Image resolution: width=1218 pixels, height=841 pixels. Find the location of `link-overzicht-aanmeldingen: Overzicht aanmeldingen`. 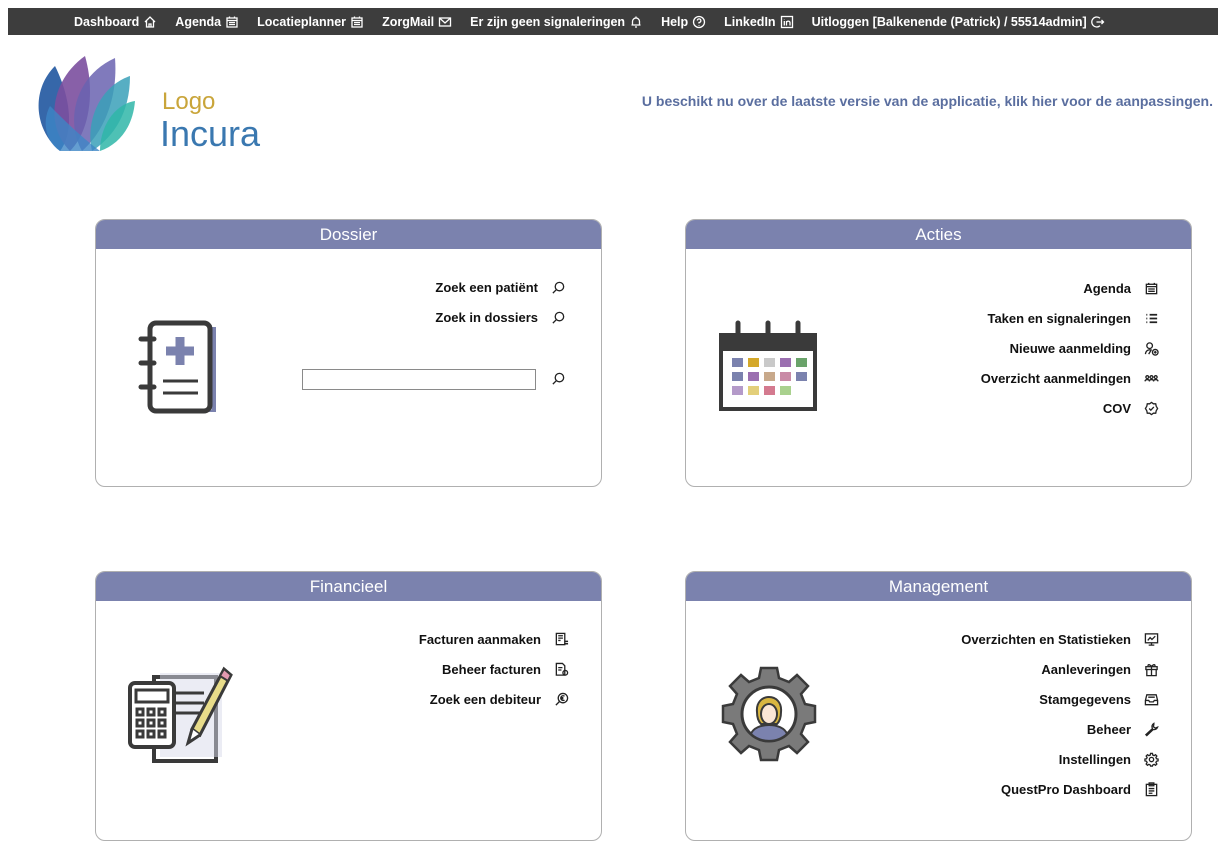

link-overzicht-aanmeldingen: Overzicht aanmeldingen is located at coordinates (1070, 378).